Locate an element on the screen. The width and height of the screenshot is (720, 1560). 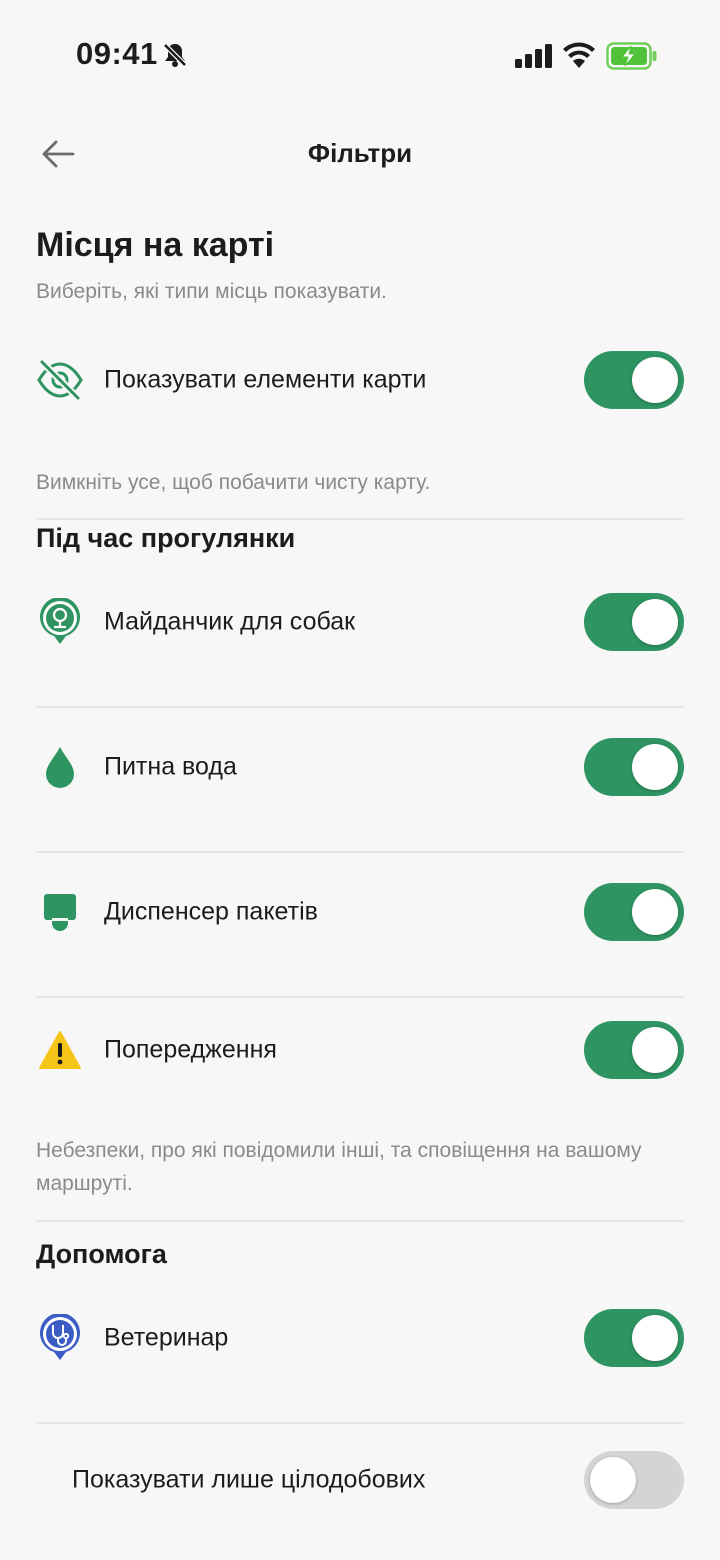
list-item-dog-park: Майданчик для собак is located at coordinates (360, 622).